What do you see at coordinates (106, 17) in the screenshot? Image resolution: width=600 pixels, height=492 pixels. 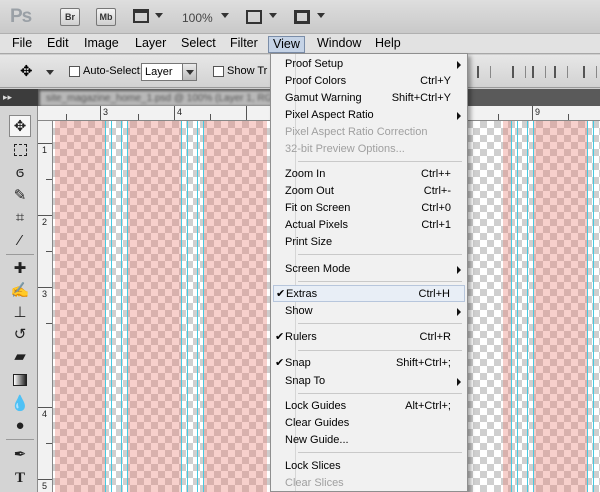 I see `mini-bridge-button: Mb` at bounding box center [106, 17].